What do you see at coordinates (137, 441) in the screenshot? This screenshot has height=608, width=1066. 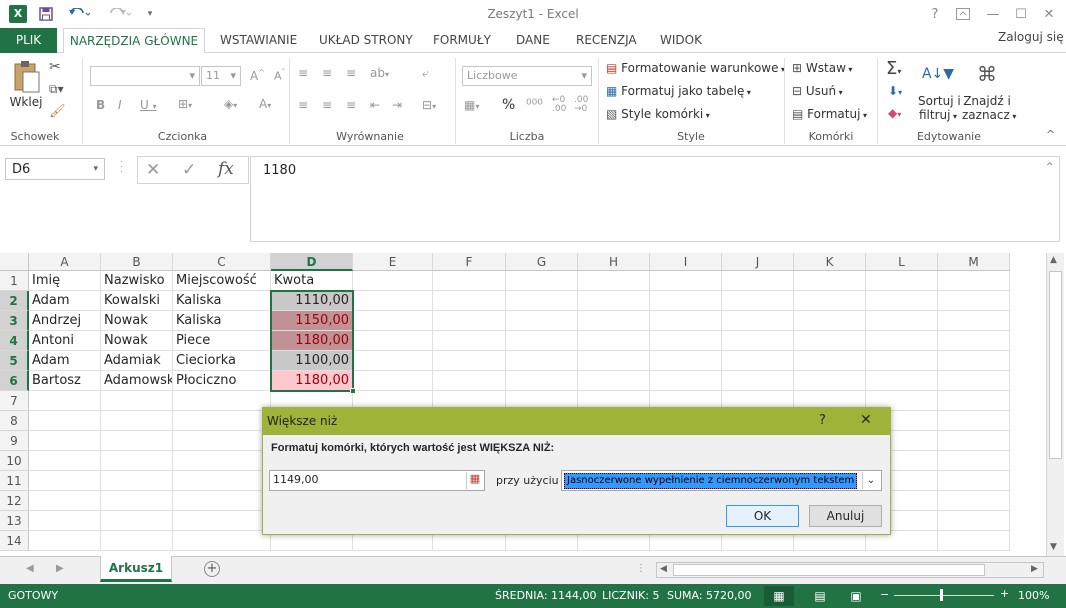 I see `cell-b9` at bounding box center [137, 441].